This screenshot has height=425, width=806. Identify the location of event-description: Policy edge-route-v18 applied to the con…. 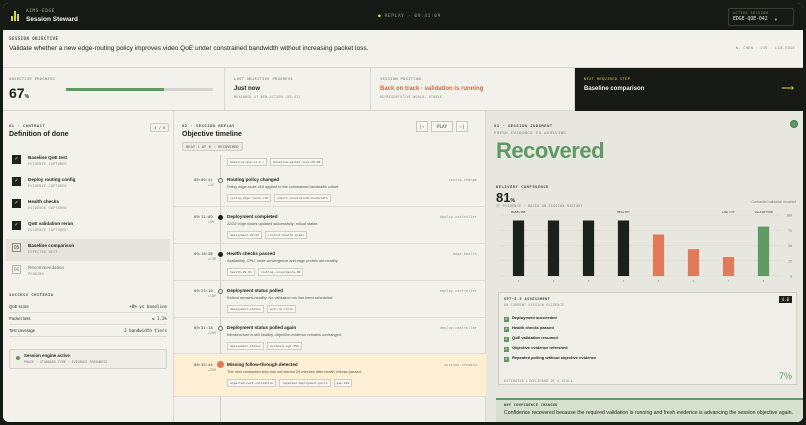
(283, 187).